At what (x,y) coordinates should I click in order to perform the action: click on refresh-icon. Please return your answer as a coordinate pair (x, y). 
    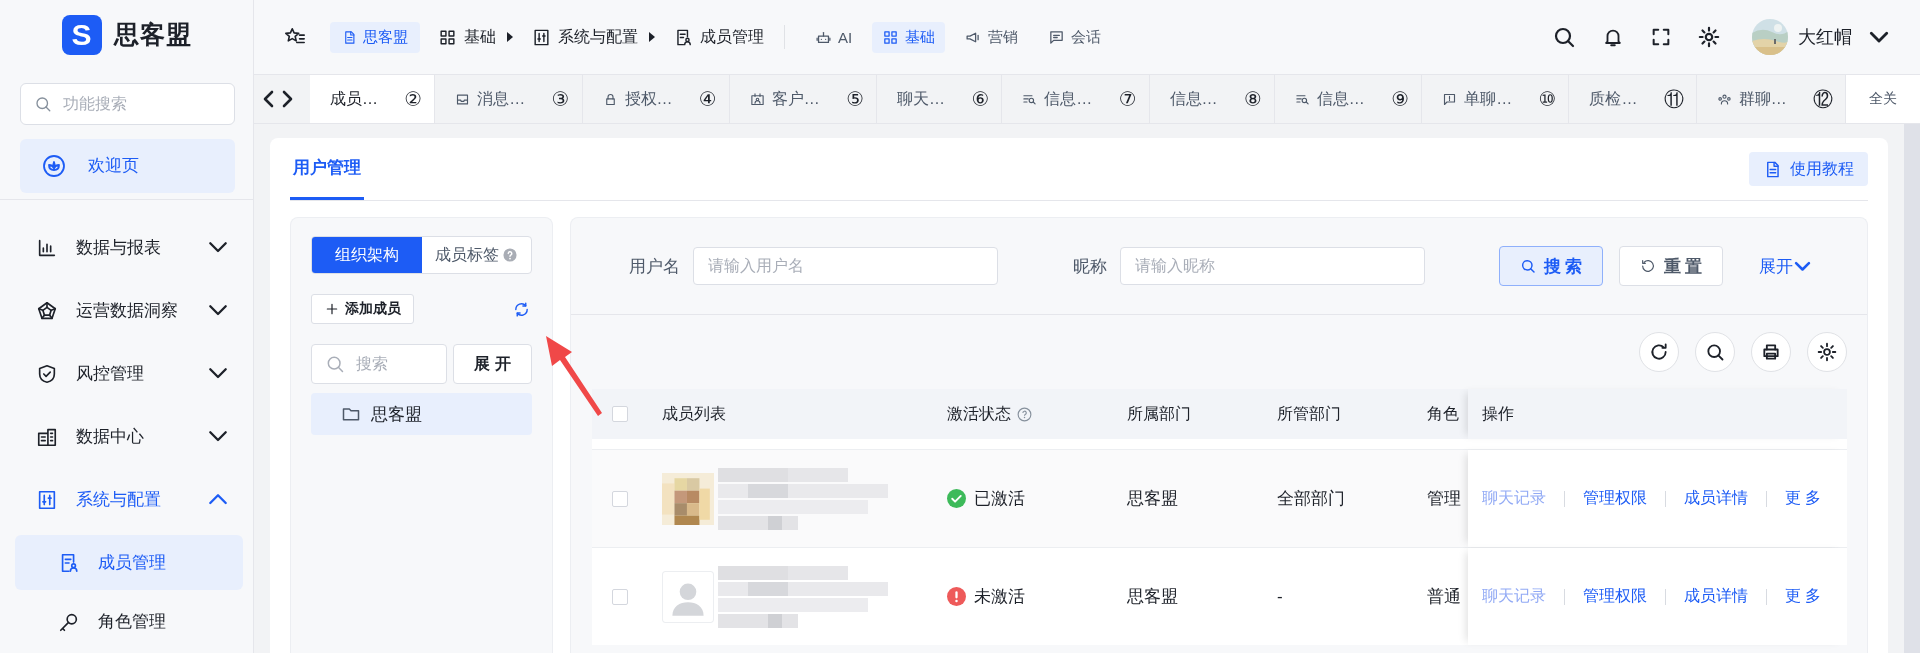
    Looking at the image, I should click on (1659, 352).